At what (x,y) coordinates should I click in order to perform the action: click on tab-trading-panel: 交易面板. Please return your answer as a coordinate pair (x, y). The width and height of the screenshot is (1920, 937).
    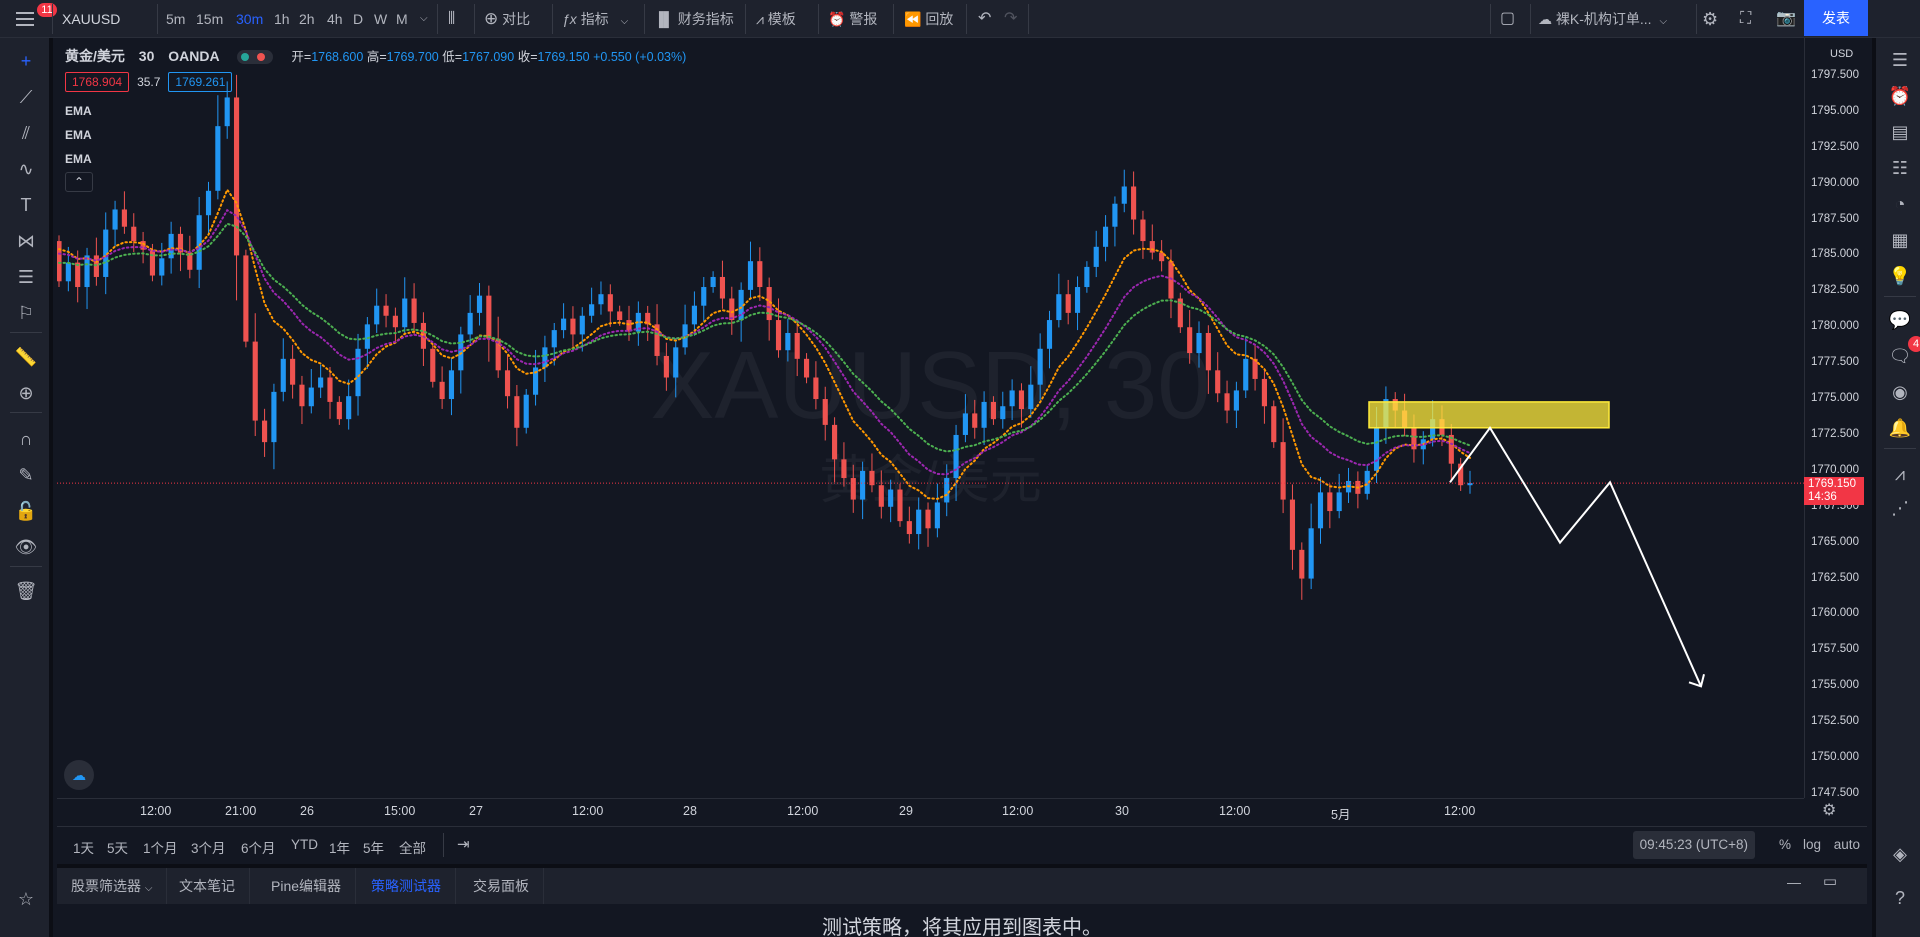
    Looking at the image, I should click on (501, 886).